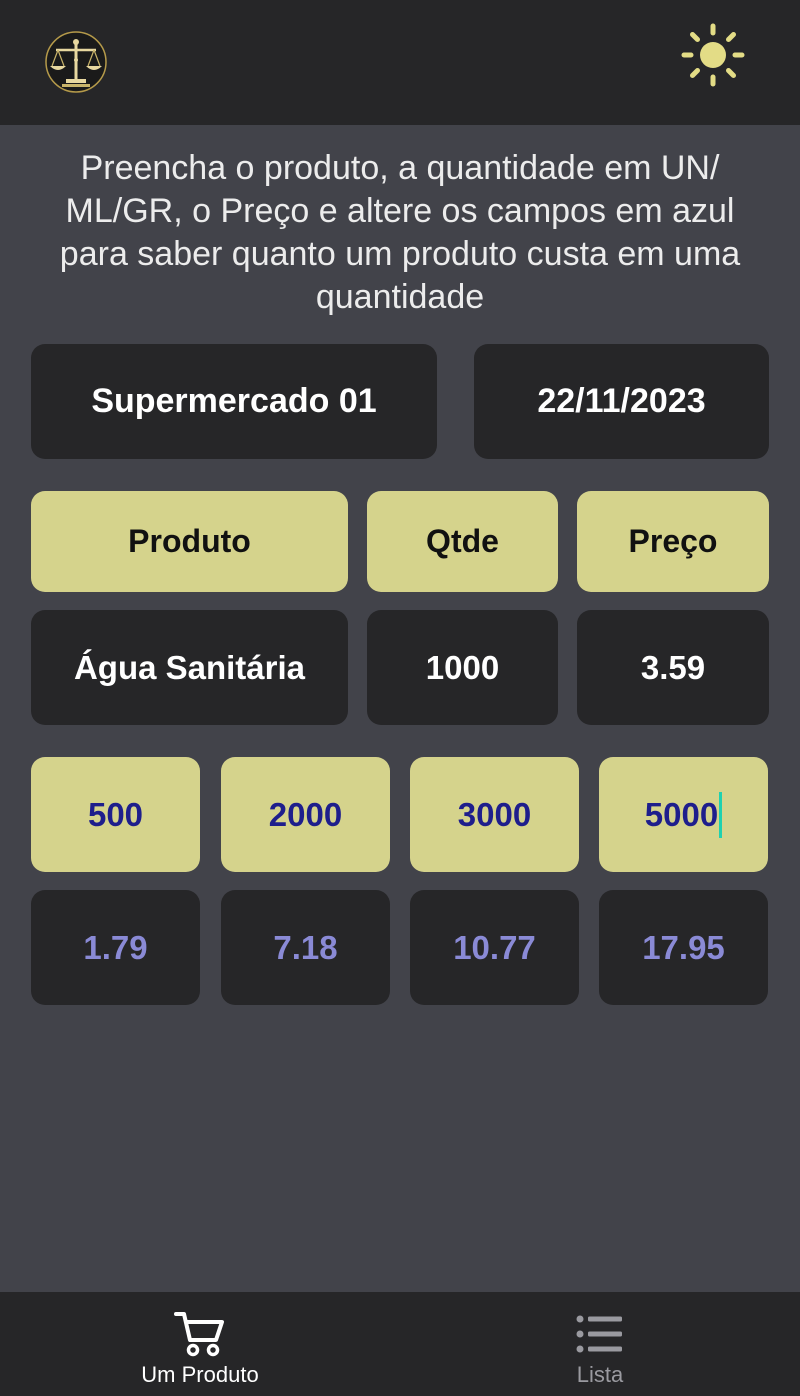 The image size is (800, 1396). Describe the element at coordinates (683, 947) in the screenshot. I see `compare-price-4: 17.95` at that location.